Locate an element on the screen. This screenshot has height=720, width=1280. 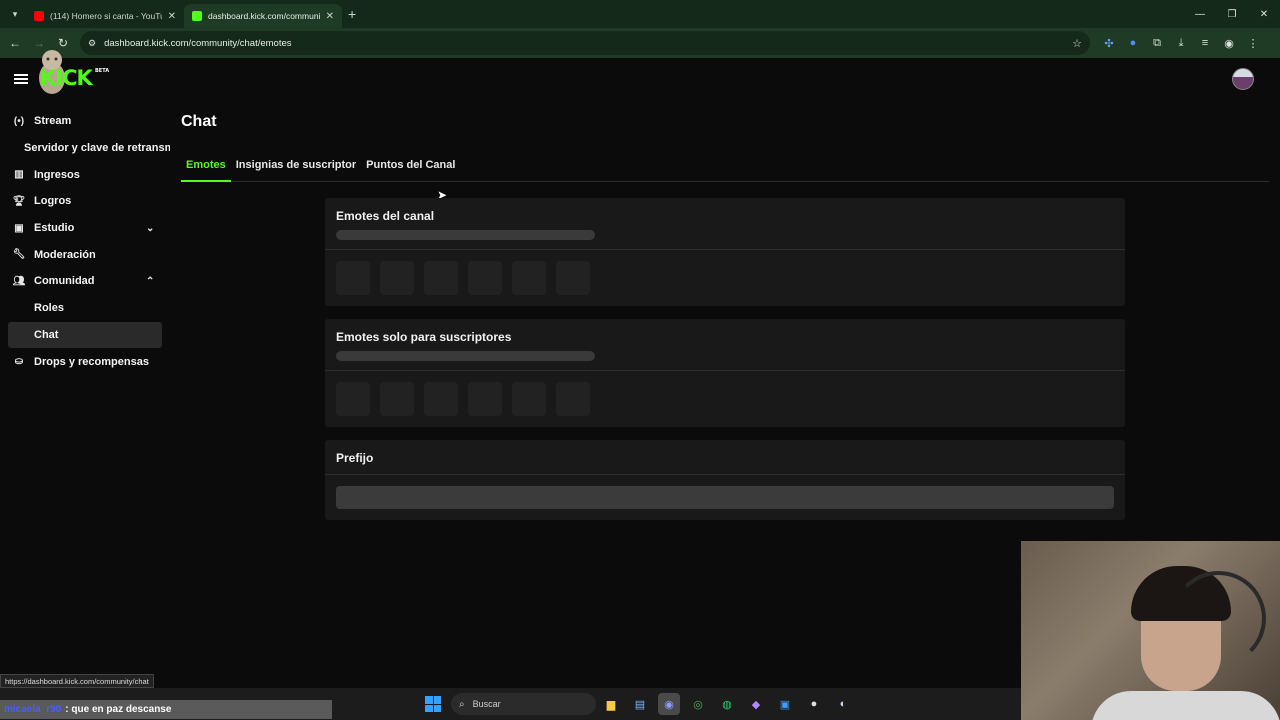
folder-icon: ▆ is located at coordinates (611, 704).